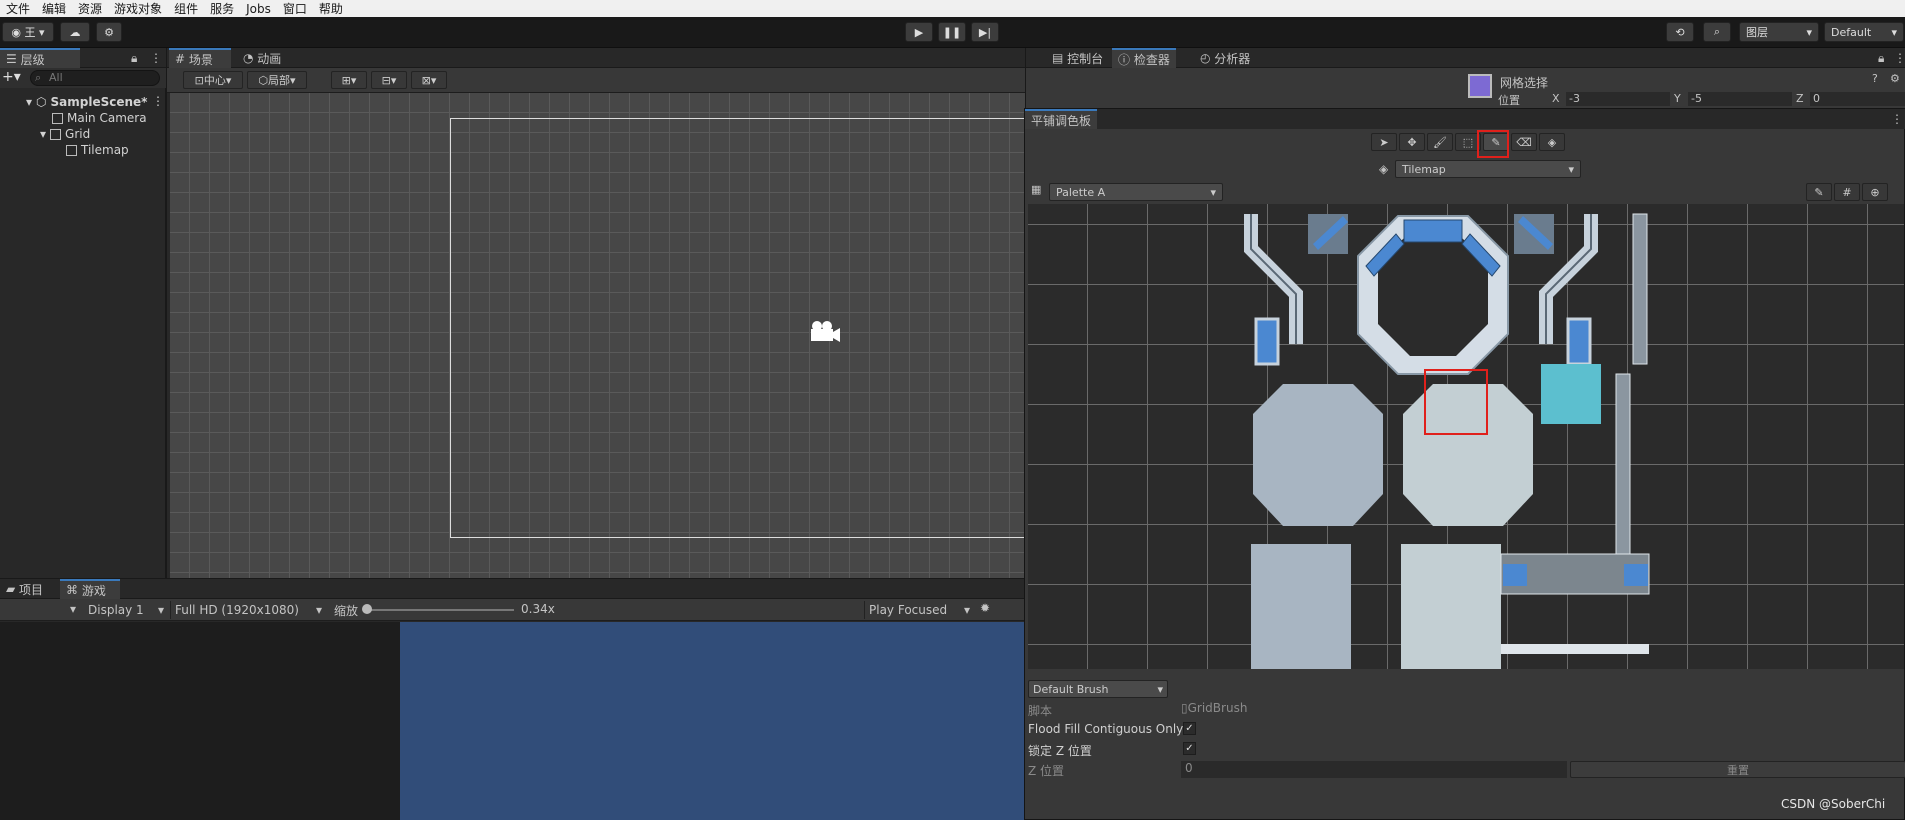  Describe the element at coordinates (1440, 142) in the screenshot. I see `paint-tool-button: 🖌︎` at that location.